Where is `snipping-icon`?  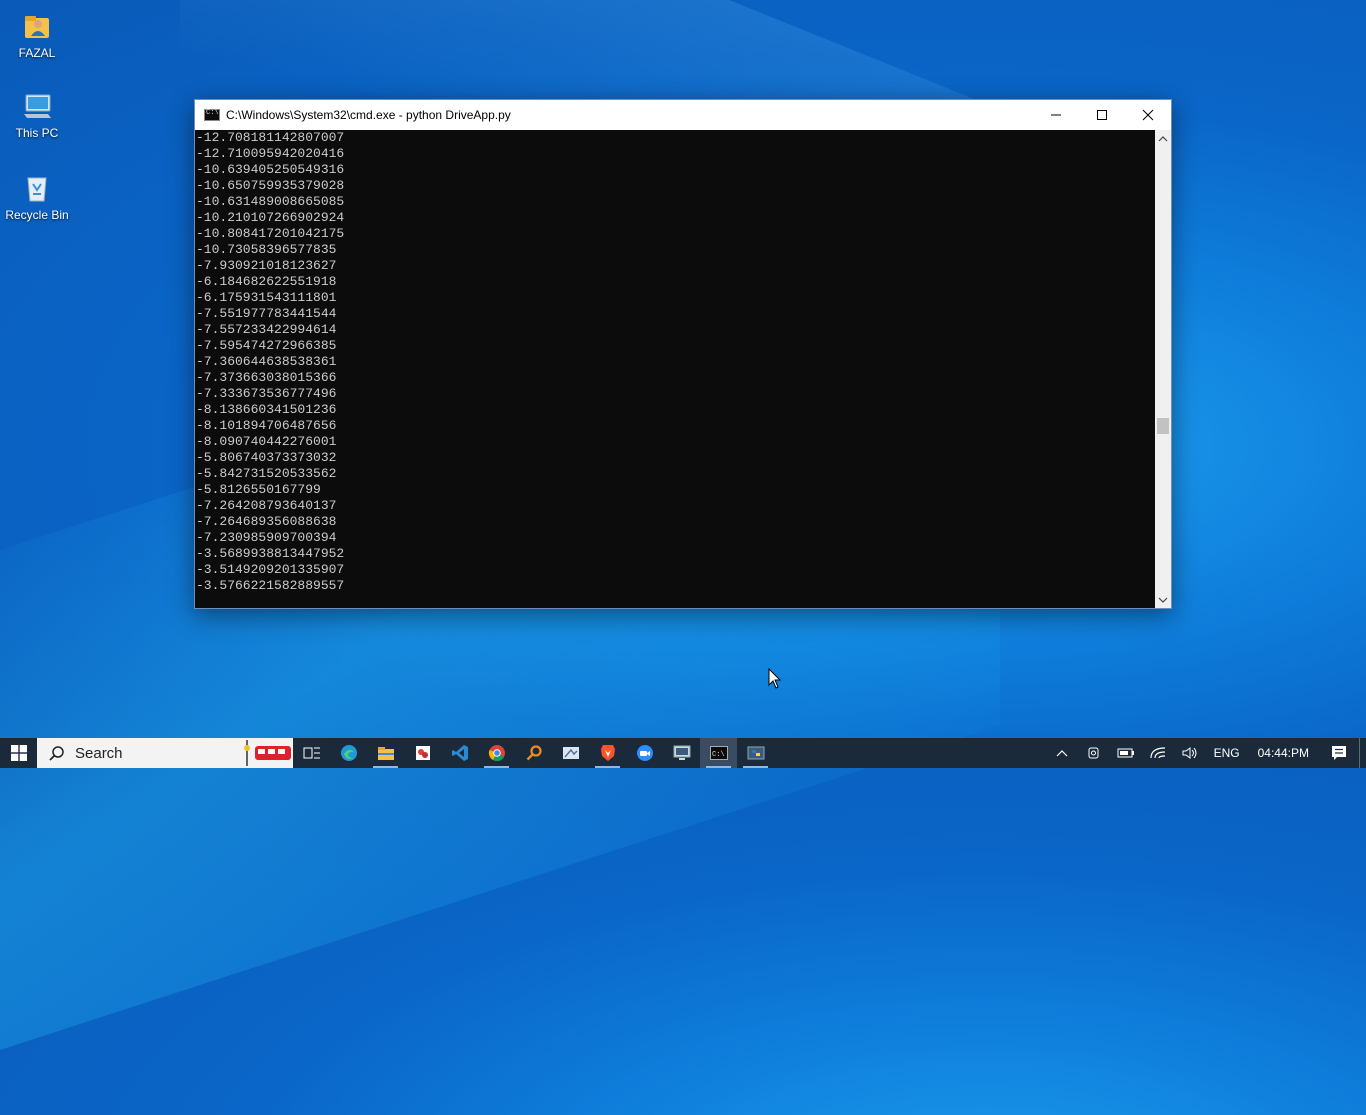 snipping-icon is located at coordinates (570, 753).